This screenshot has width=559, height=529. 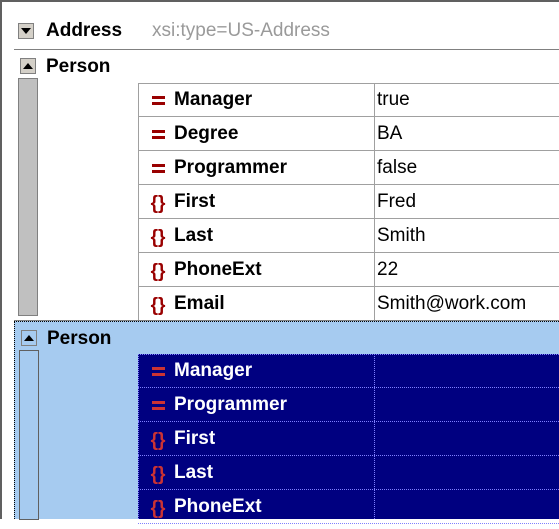 What do you see at coordinates (401, 236) in the screenshot?
I see `node-value-cell: Smith` at bounding box center [401, 236].